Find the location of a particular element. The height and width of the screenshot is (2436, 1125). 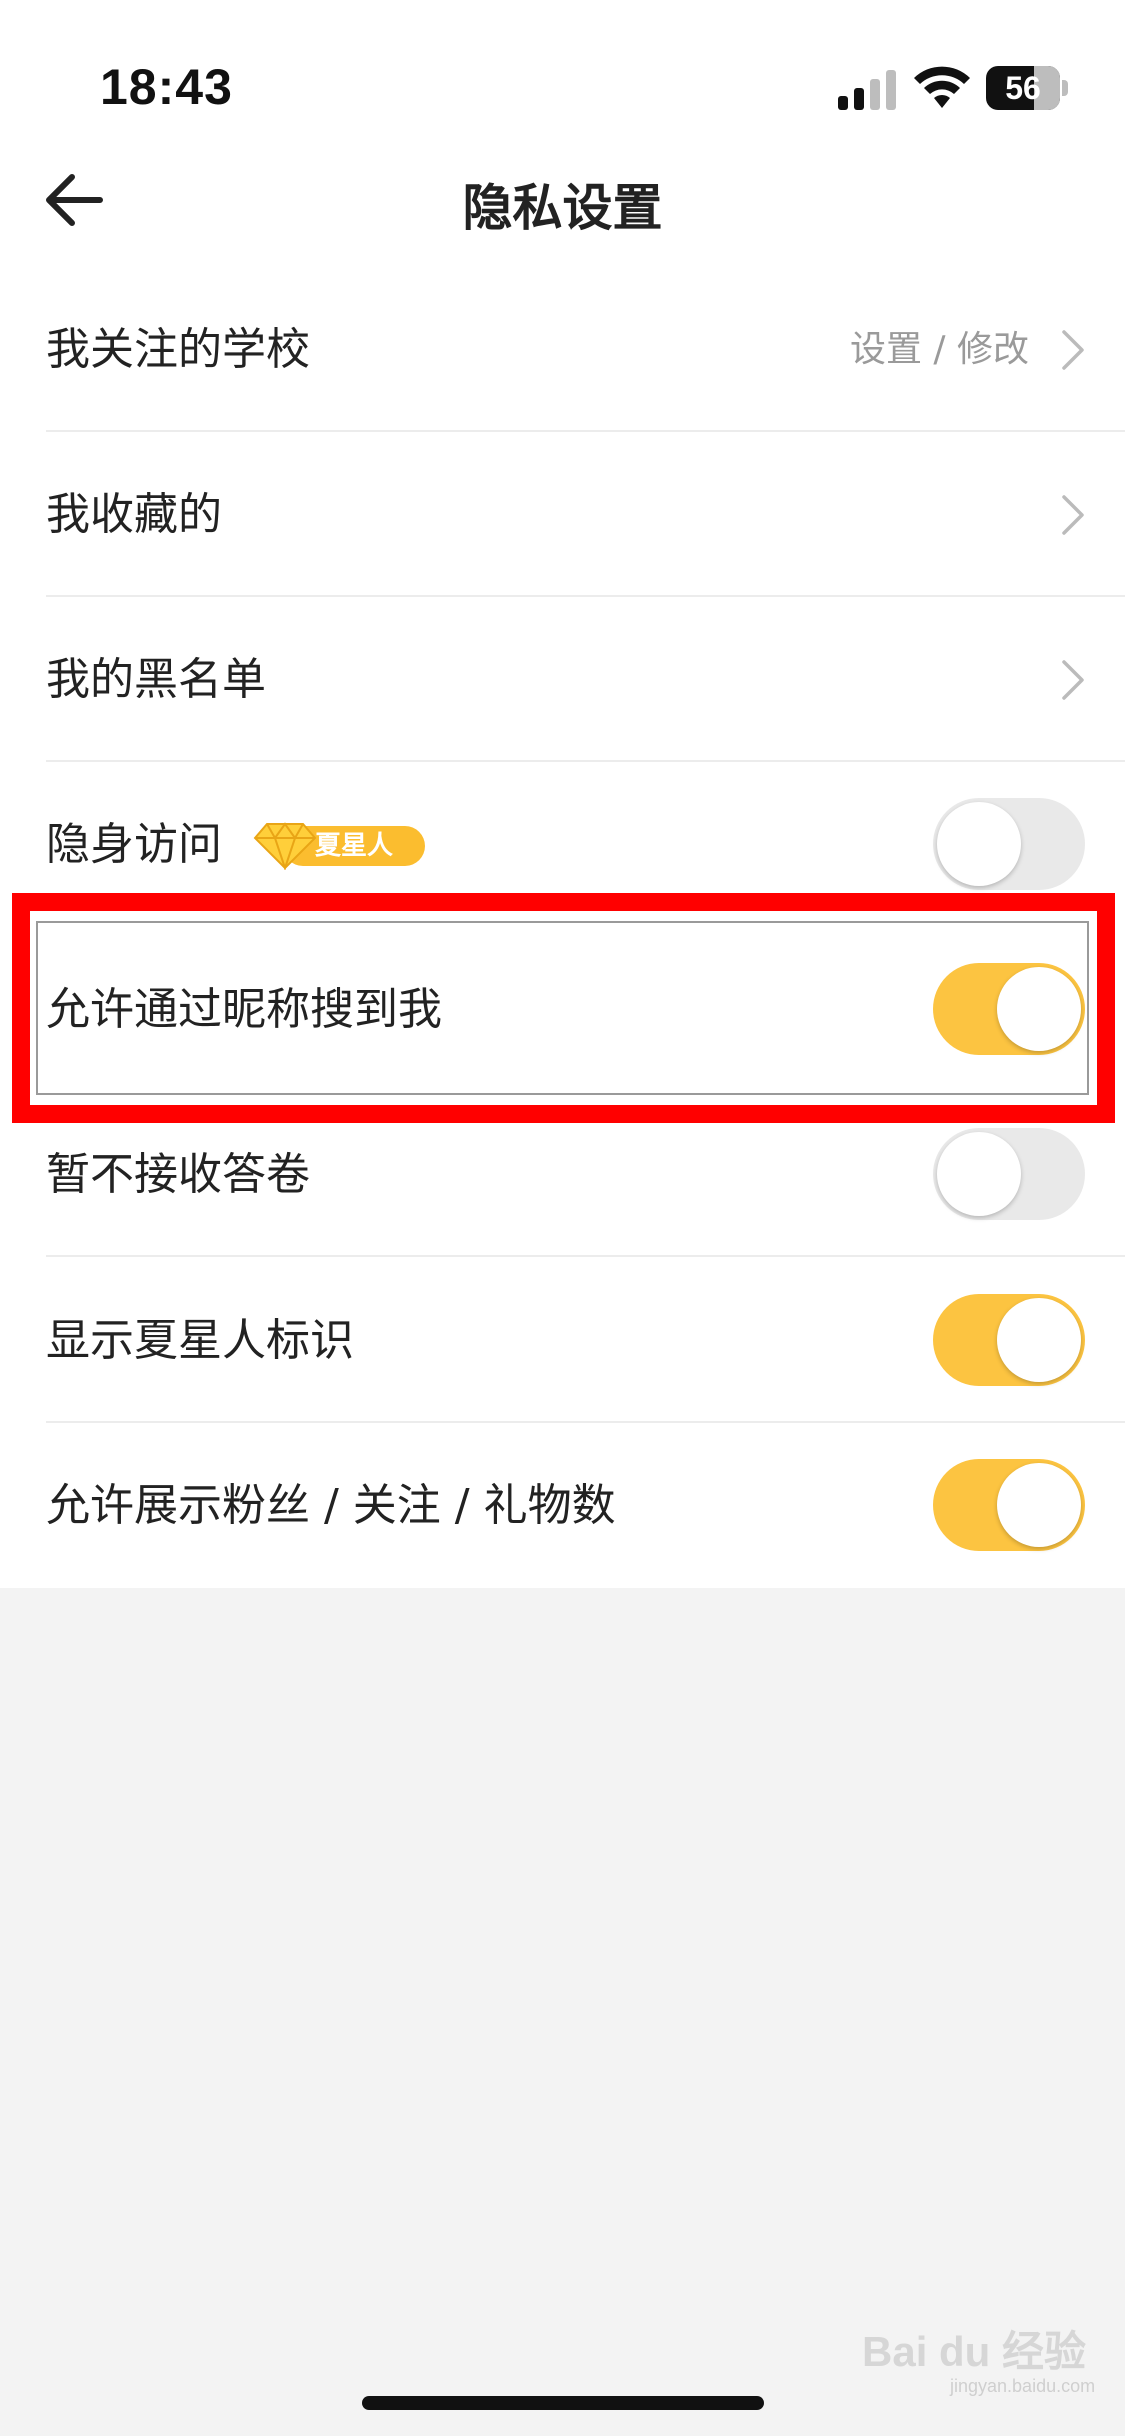

row-followed-schools: 我关注的学校 设置 / 修改 is located at coordinates (562, 349).